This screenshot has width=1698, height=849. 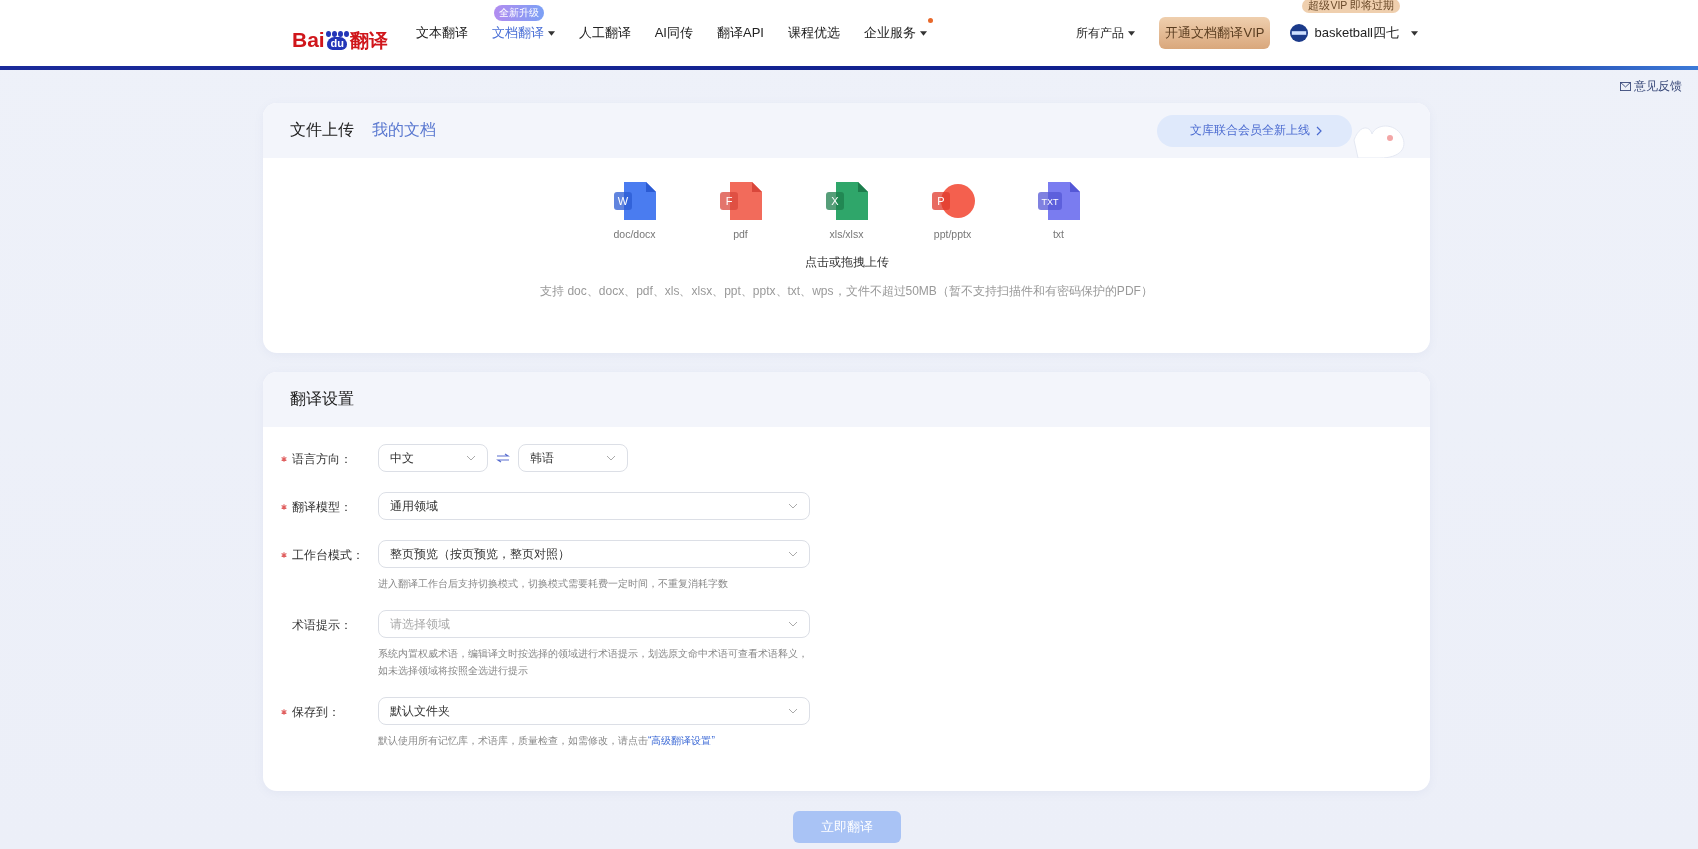 I want to click on nav-link: 翻译API, so click(x=740, y=33).